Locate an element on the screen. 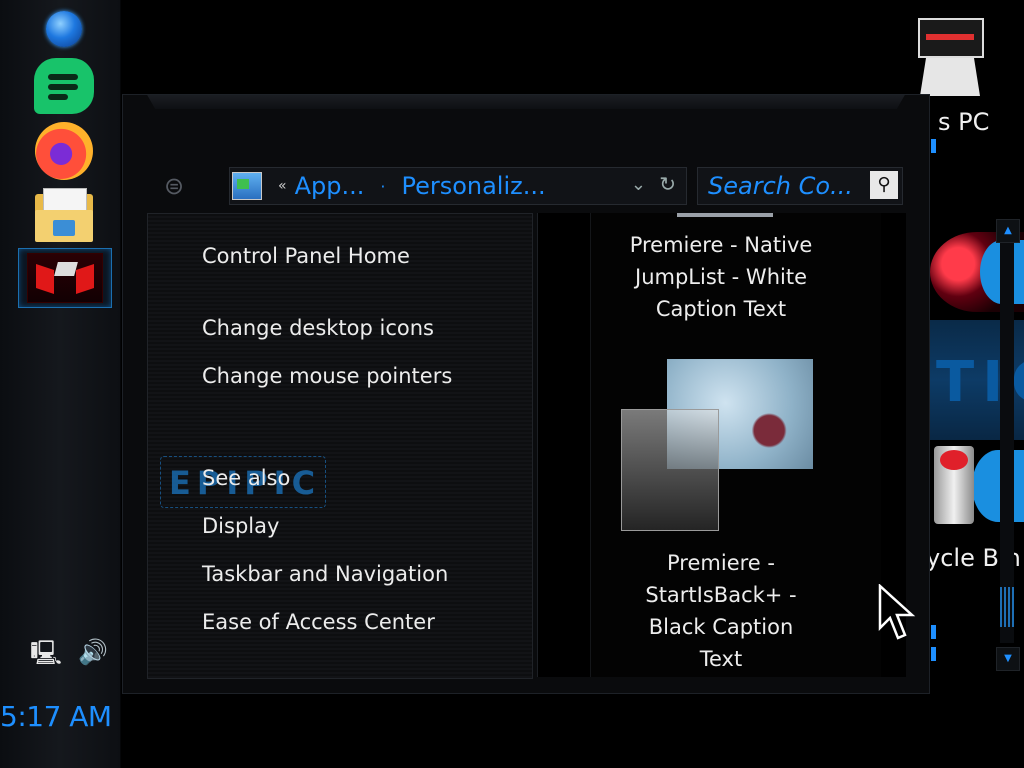 The height and width of the screenshot is (768, 1024). refresh-icon: ↻ is located at coordinates (667, 184).